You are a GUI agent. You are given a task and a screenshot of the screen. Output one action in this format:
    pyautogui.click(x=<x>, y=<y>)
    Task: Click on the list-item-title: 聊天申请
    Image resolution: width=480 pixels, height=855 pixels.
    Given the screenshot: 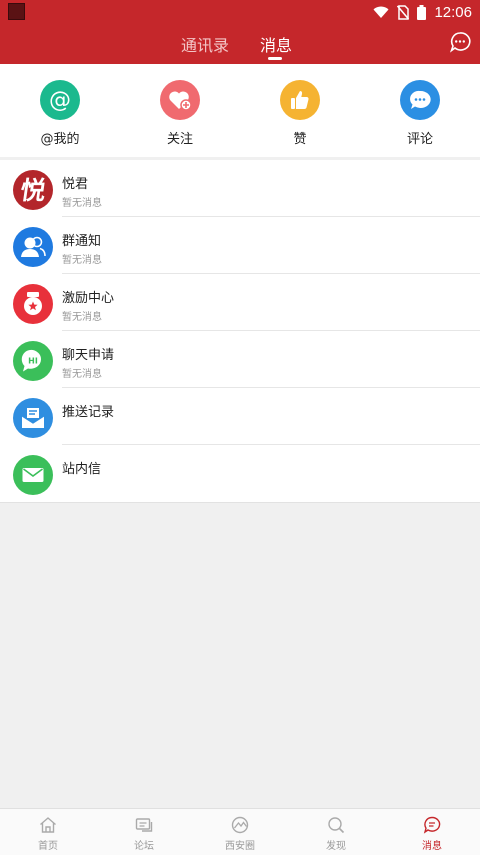 What is the action you would take?
    pyautogui.click(x=88, y=355)
    